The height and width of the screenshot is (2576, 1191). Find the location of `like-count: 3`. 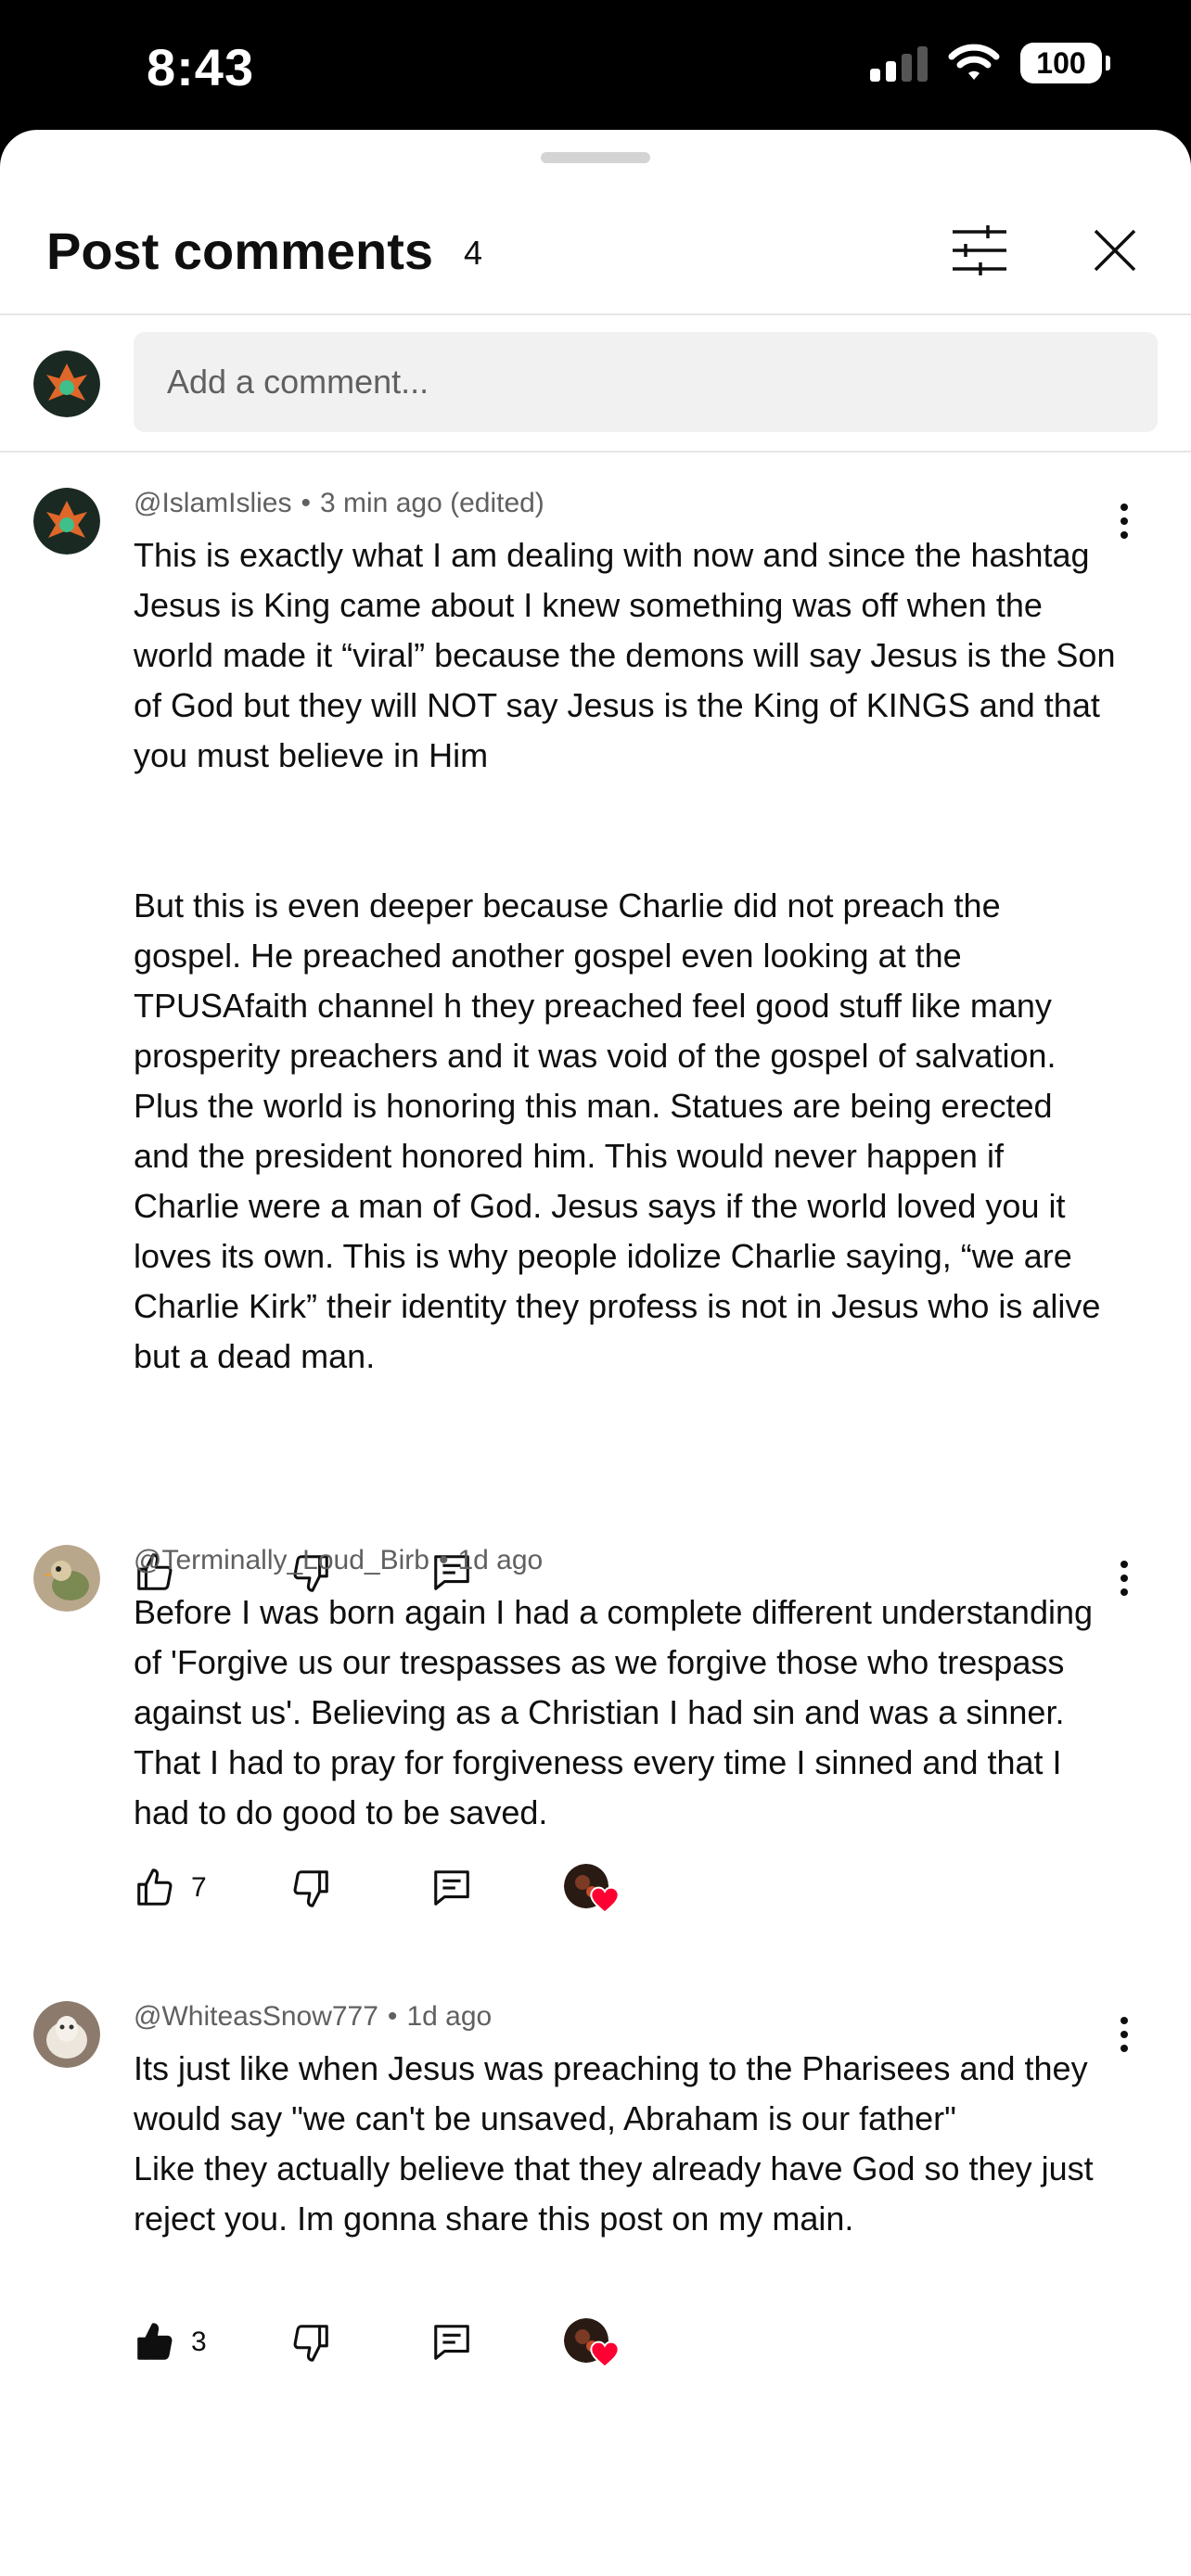

like-count: 3 is located at coordinates (199, 2342).